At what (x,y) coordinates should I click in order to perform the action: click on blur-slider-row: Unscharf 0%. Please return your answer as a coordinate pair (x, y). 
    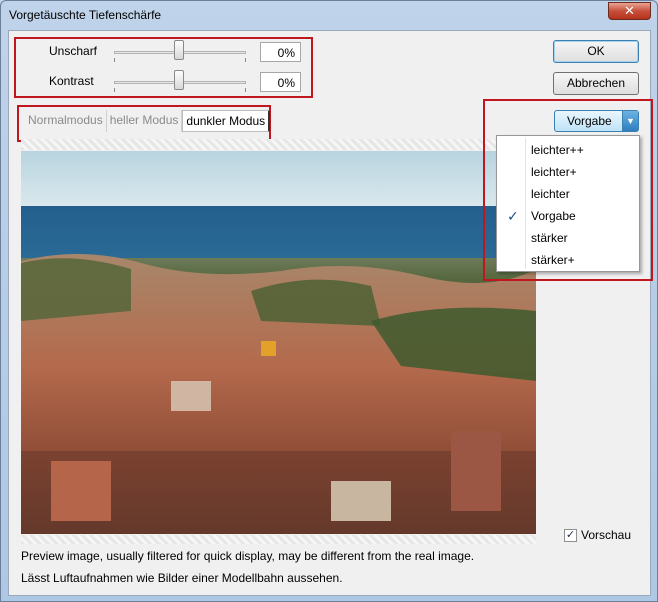
    Looking at the image, I should click on (159, 52).